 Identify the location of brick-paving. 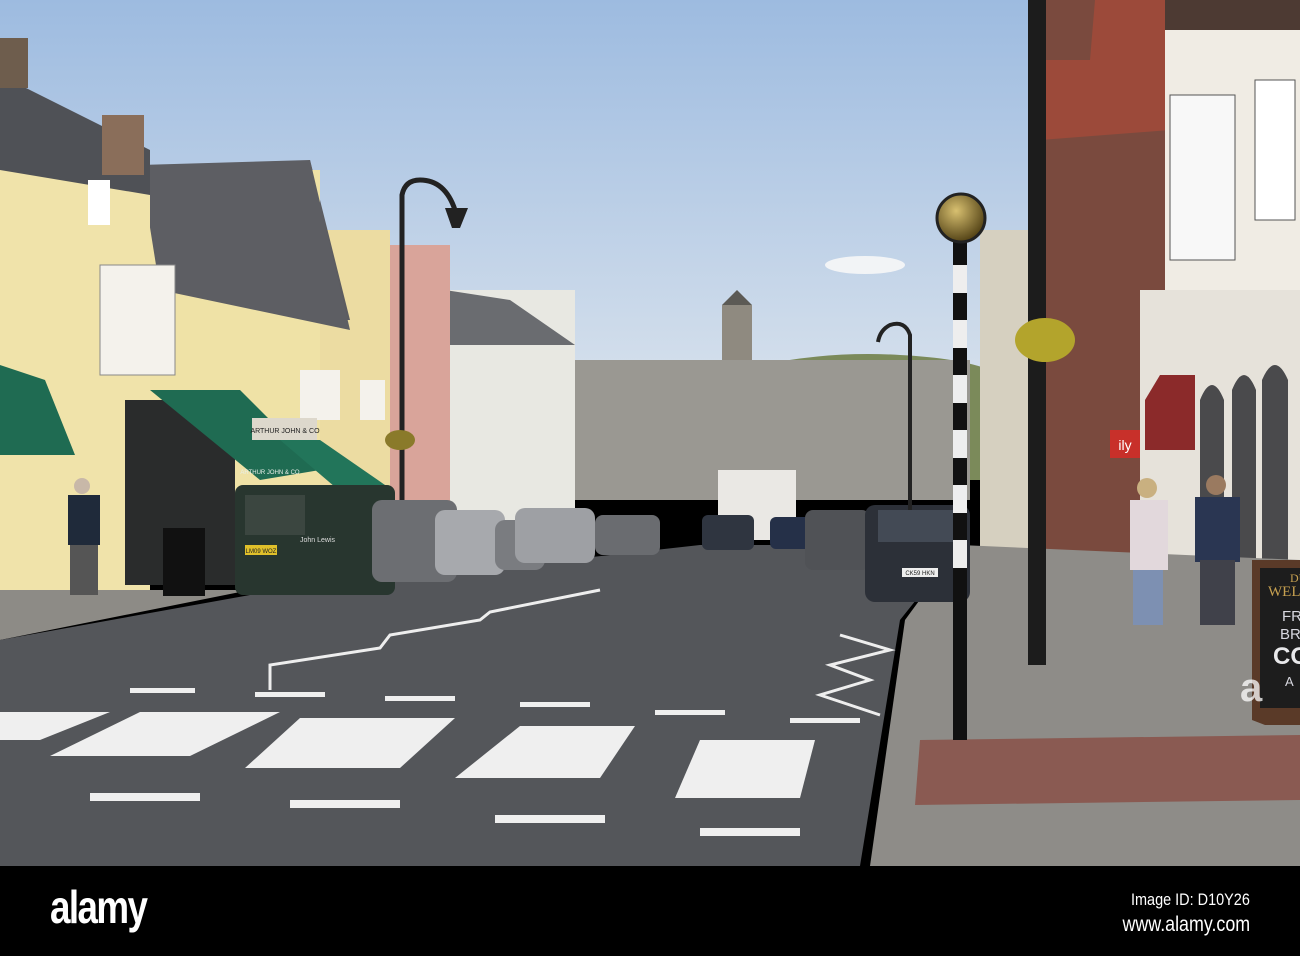
(1107, 770).